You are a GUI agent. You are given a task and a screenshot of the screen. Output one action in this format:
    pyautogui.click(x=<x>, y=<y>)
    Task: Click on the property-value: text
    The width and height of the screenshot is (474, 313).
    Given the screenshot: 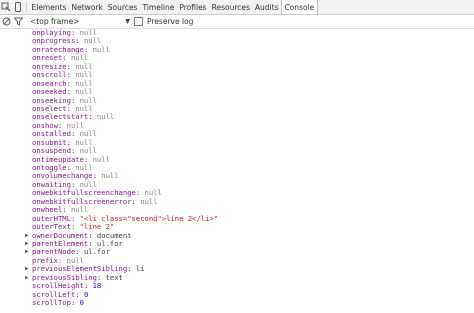 What is the action you would take?
    pyautogui.click(x=114, y=277)
    